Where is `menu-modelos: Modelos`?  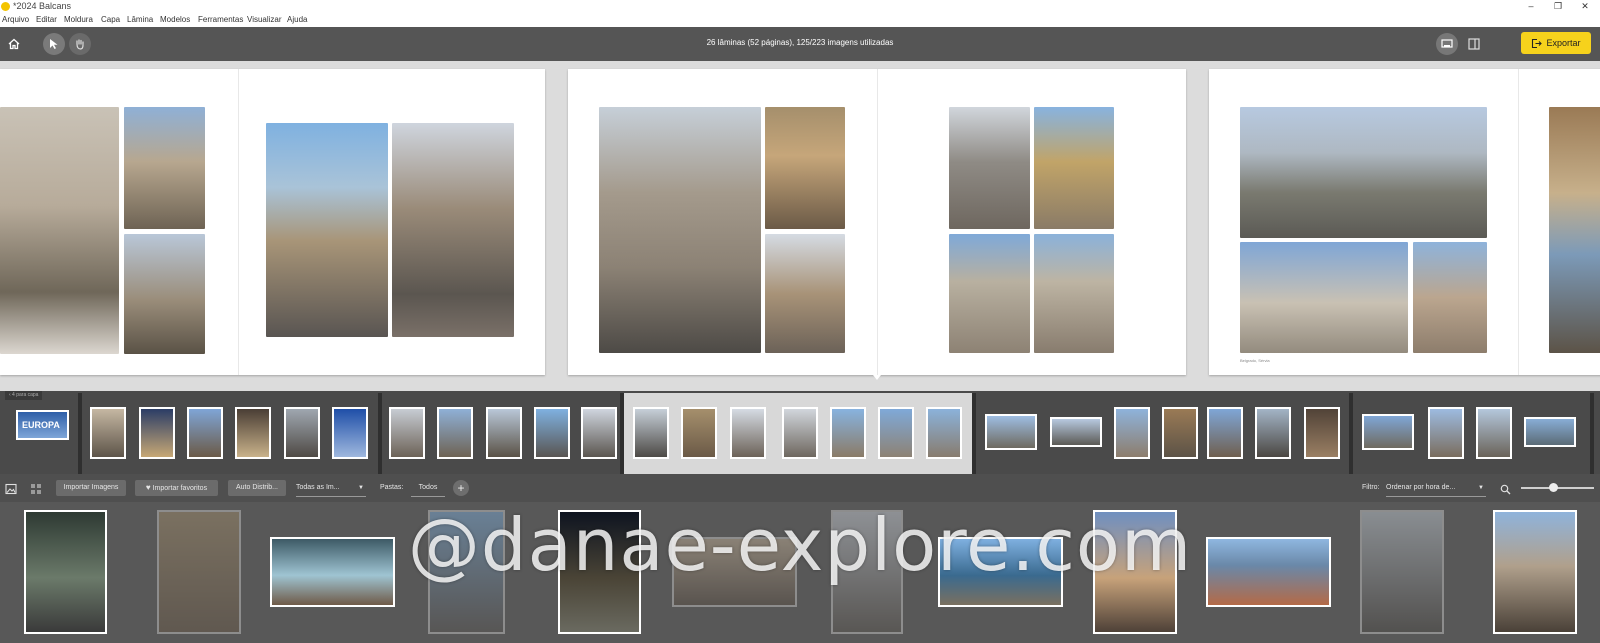 menu-modelos: Modelos is located at coordinates (175, 20).